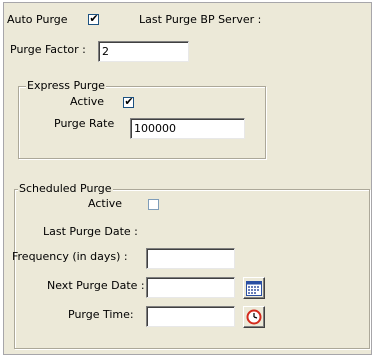  I want to click on clock-icon, so click(254, 317).